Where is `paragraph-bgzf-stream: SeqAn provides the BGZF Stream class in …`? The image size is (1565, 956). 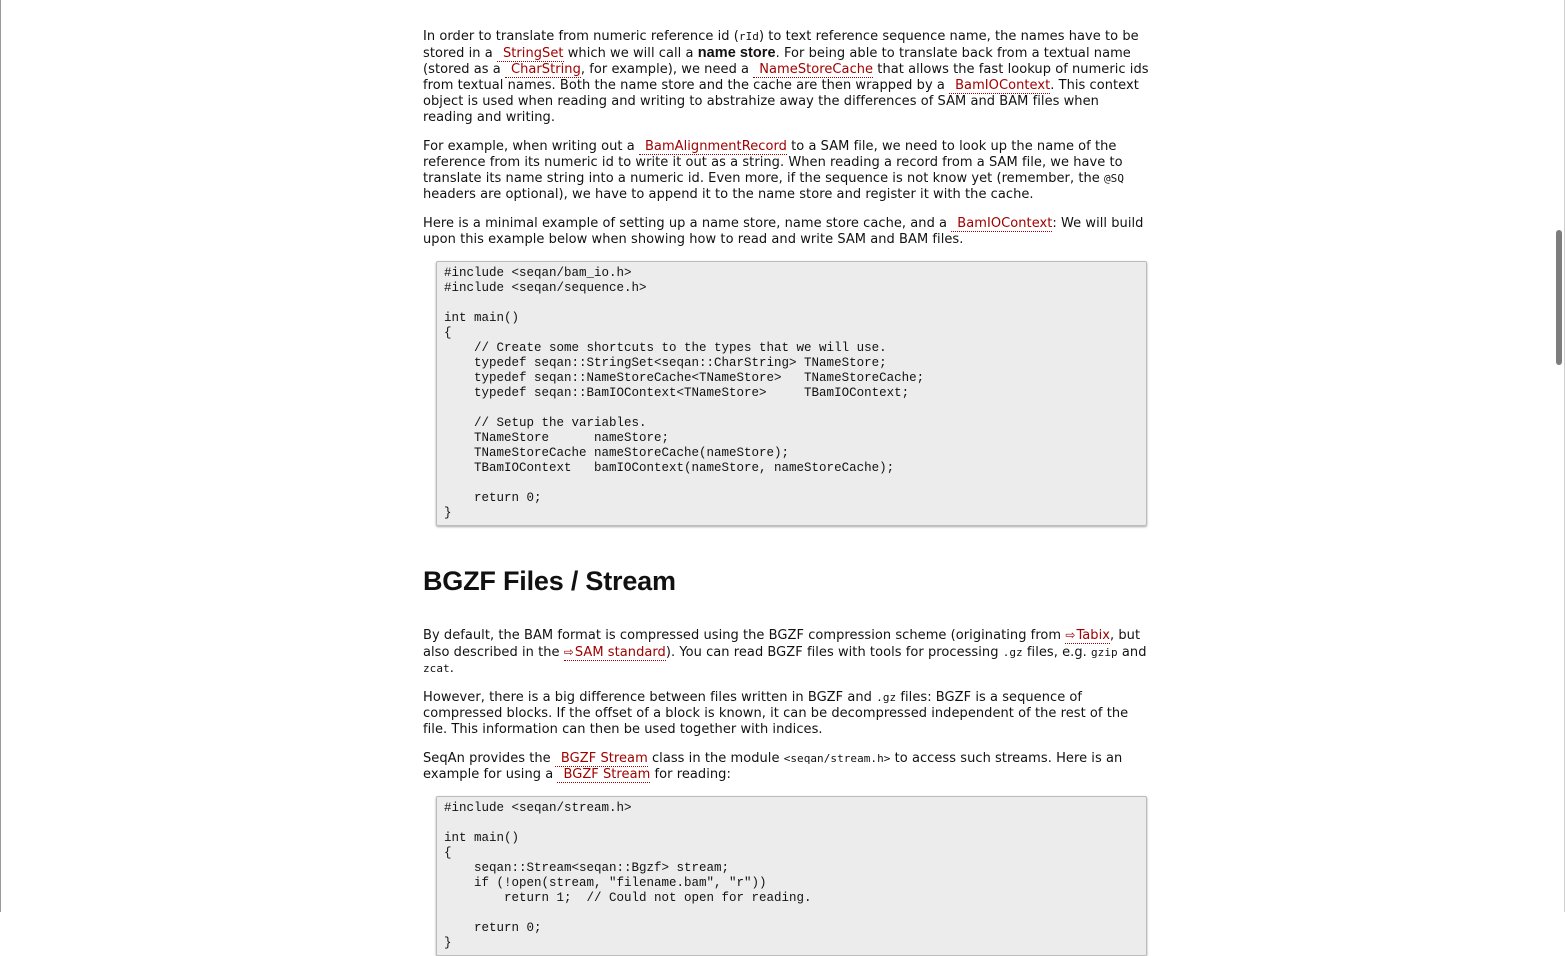
paragraph-bgzf-stream: SeqAn provides the BGZF Stream class in … is located at coordinates (773, 767).